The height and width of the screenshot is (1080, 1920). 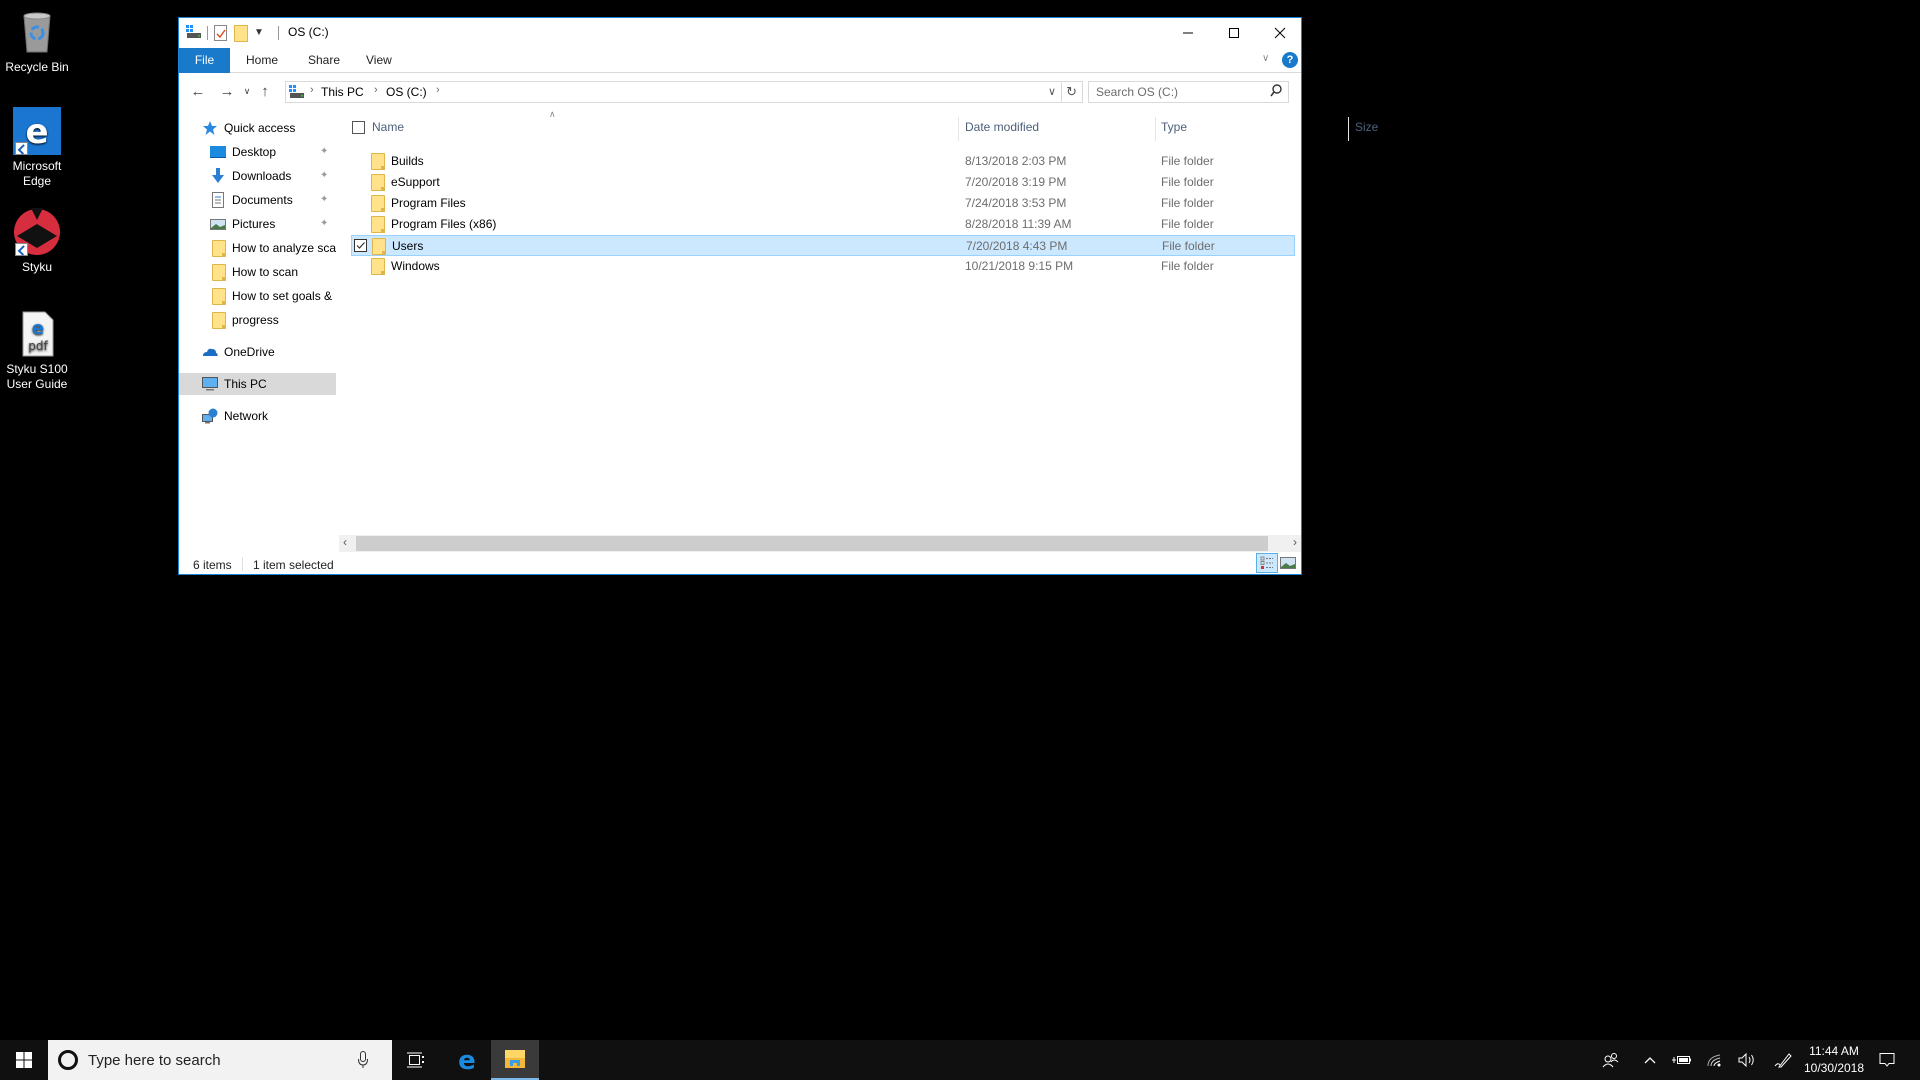 I want to click on volume-icon, so click(x=1747, y=1060).